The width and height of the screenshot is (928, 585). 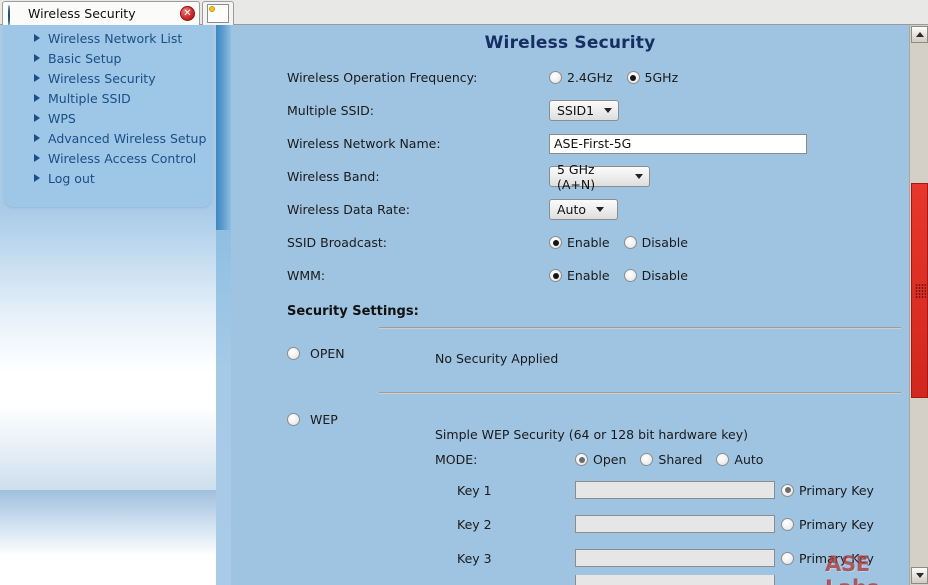 What do you see at coordinates (115, 38) in the screenshot?
I see `sidebar-item-label: Wireless Network List` at bounding box center [115, 38].